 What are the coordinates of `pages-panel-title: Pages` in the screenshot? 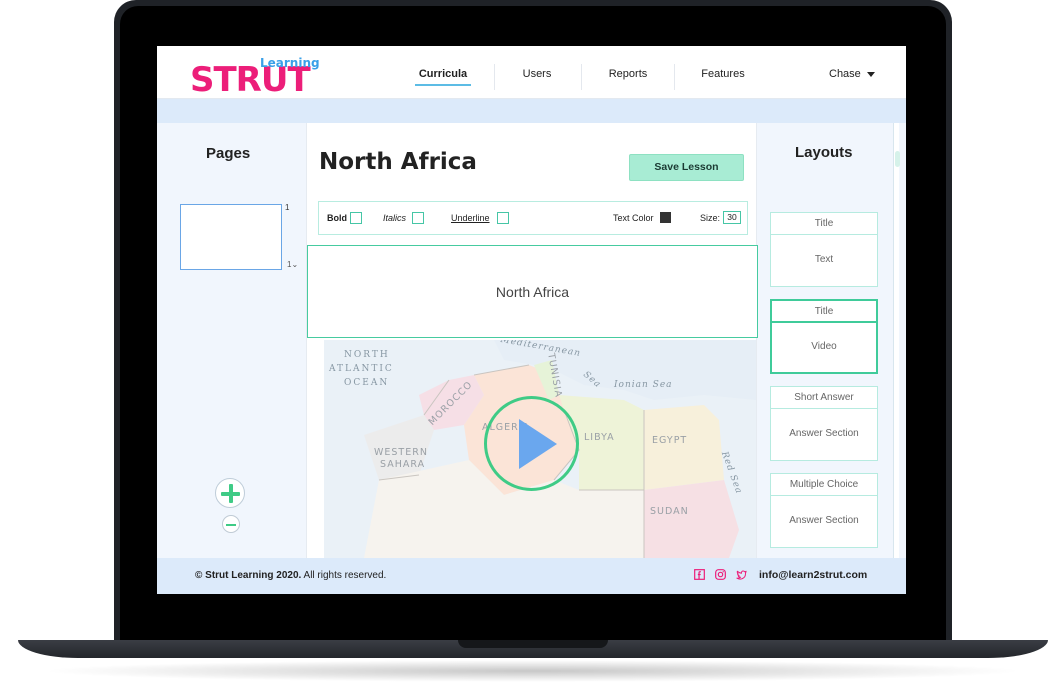 It's located at (228, 153).